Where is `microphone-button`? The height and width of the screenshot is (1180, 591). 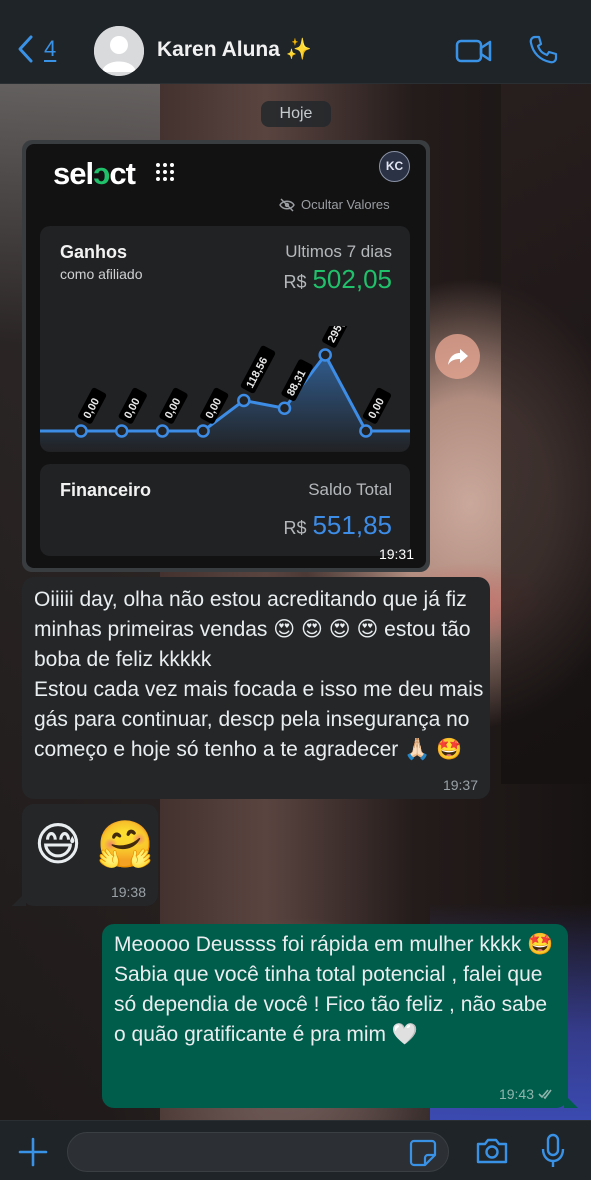 microphone-button is located at coordinates (553, 1153).